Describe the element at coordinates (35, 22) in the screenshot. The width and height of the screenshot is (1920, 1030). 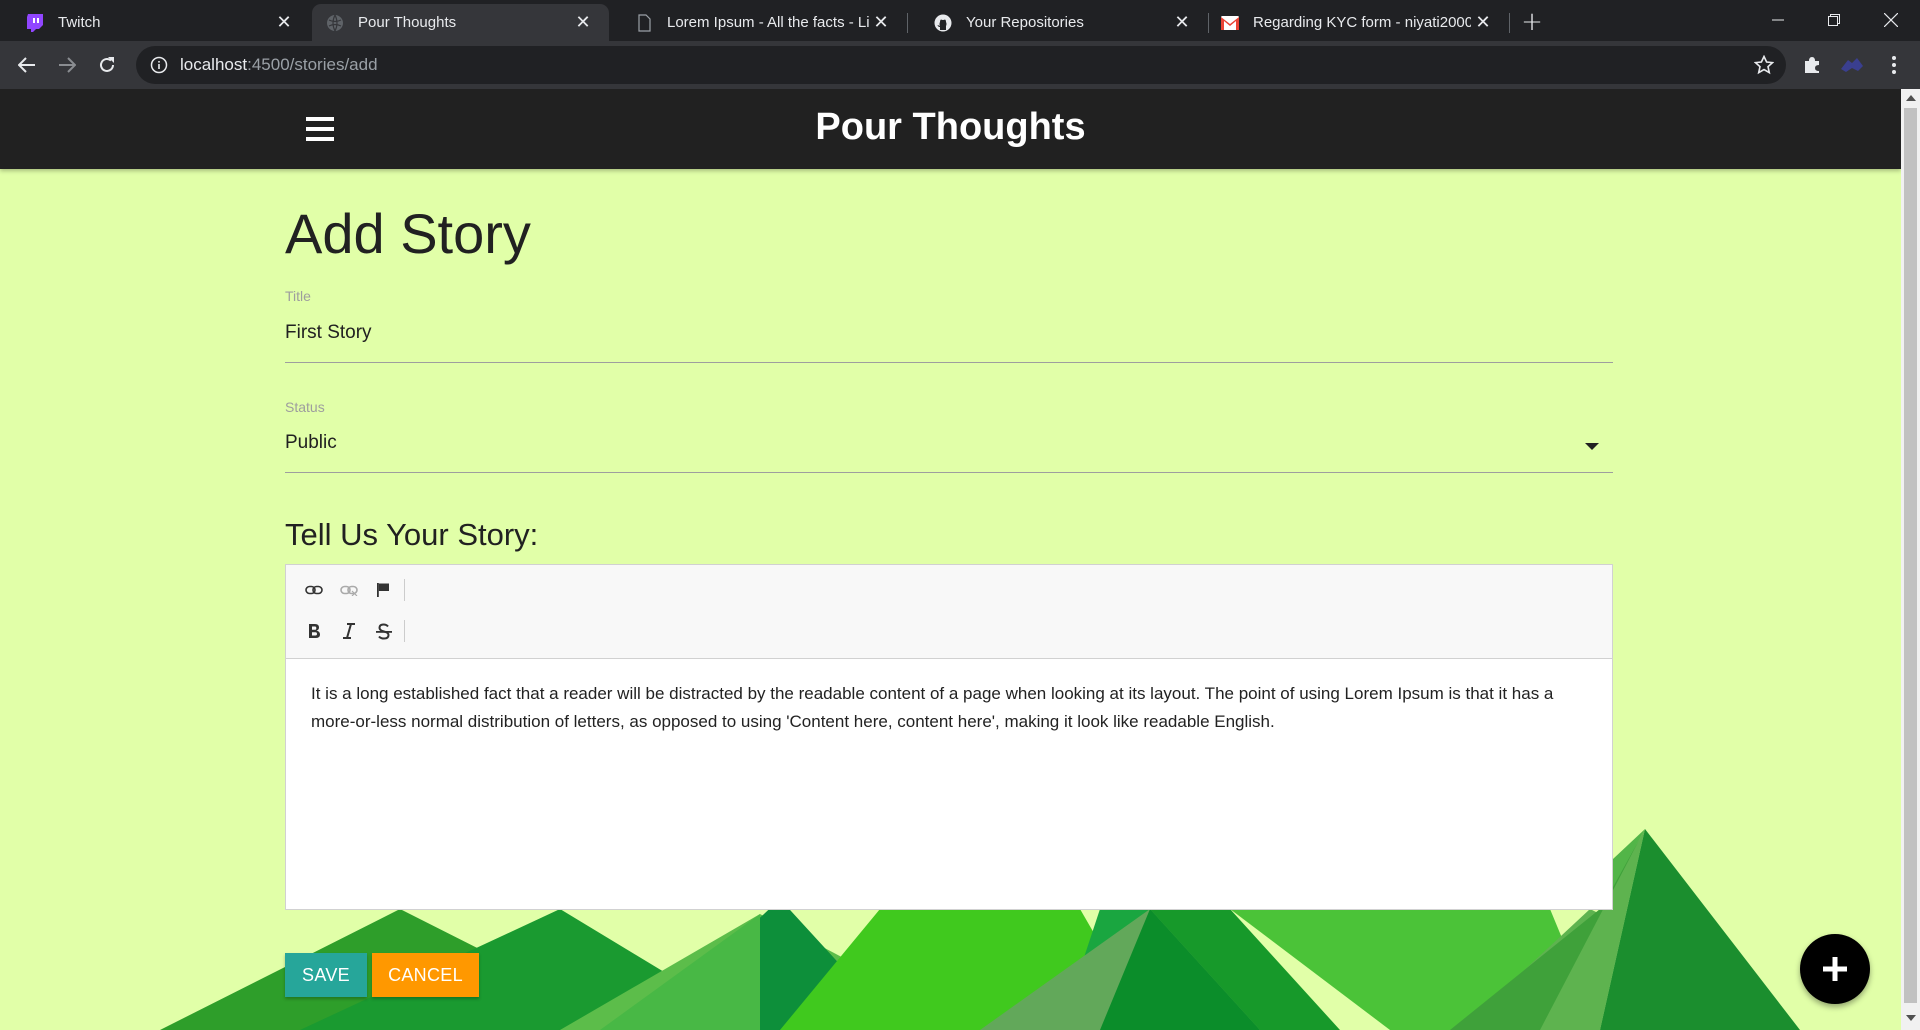
I see `twitch-icon` at that location.